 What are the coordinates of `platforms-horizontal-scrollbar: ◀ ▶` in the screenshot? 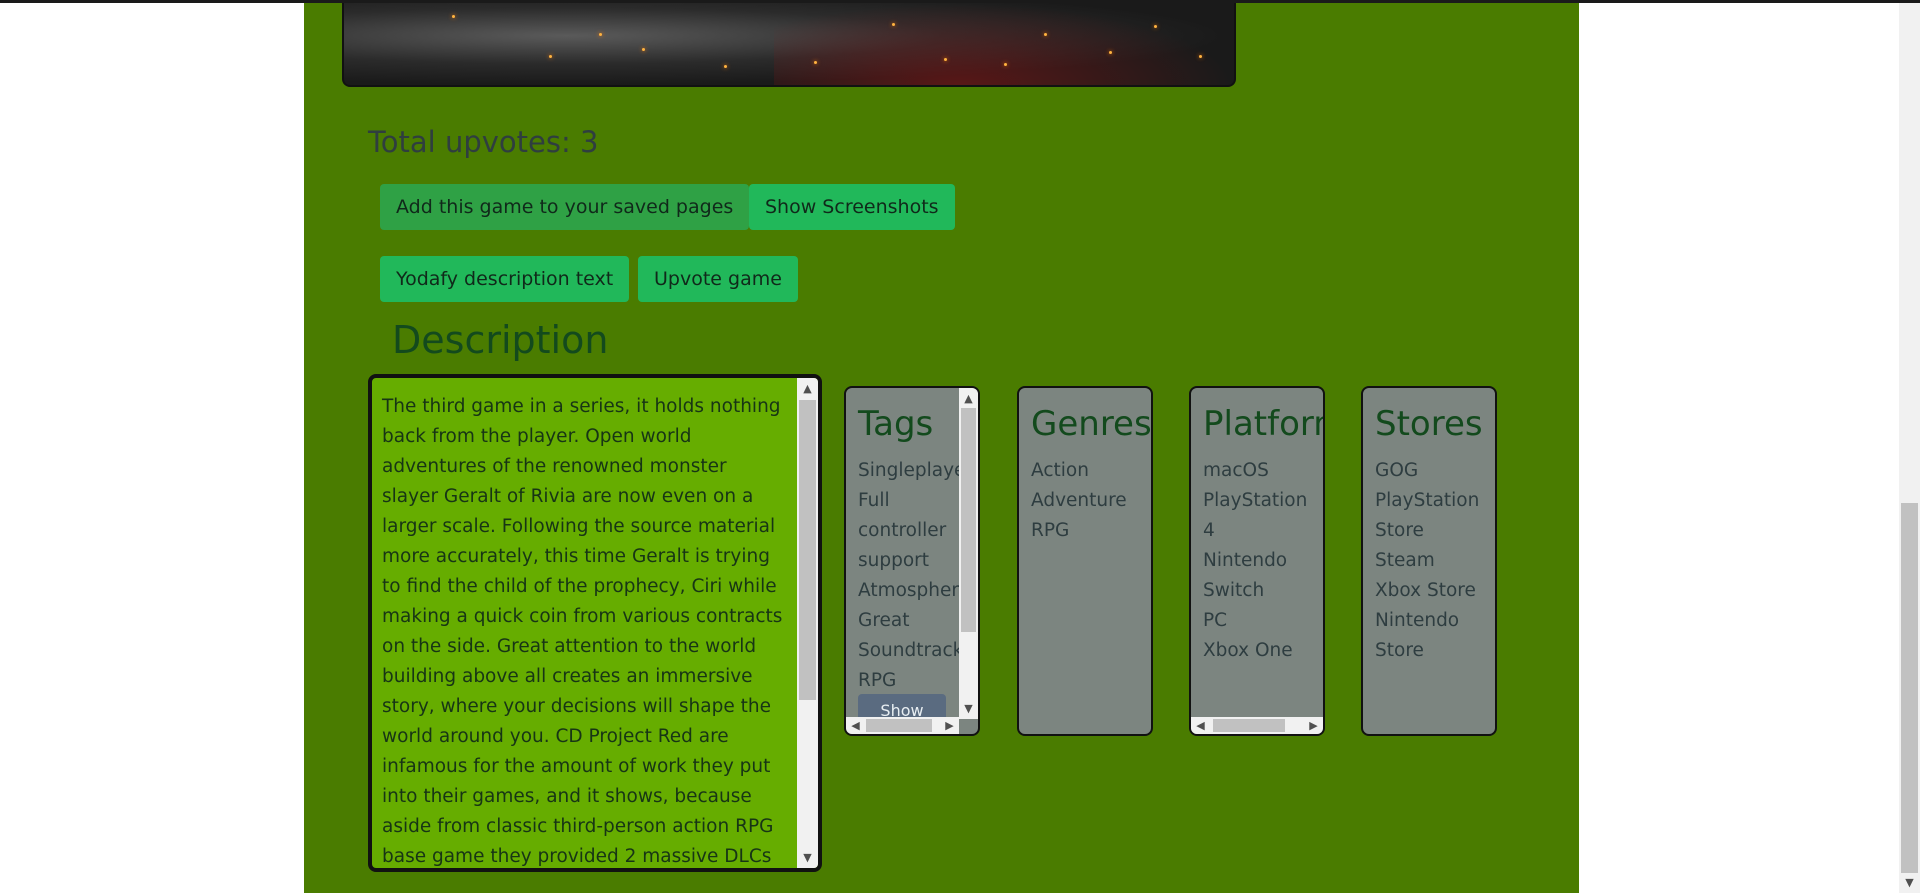 It's located at (1257, 725).